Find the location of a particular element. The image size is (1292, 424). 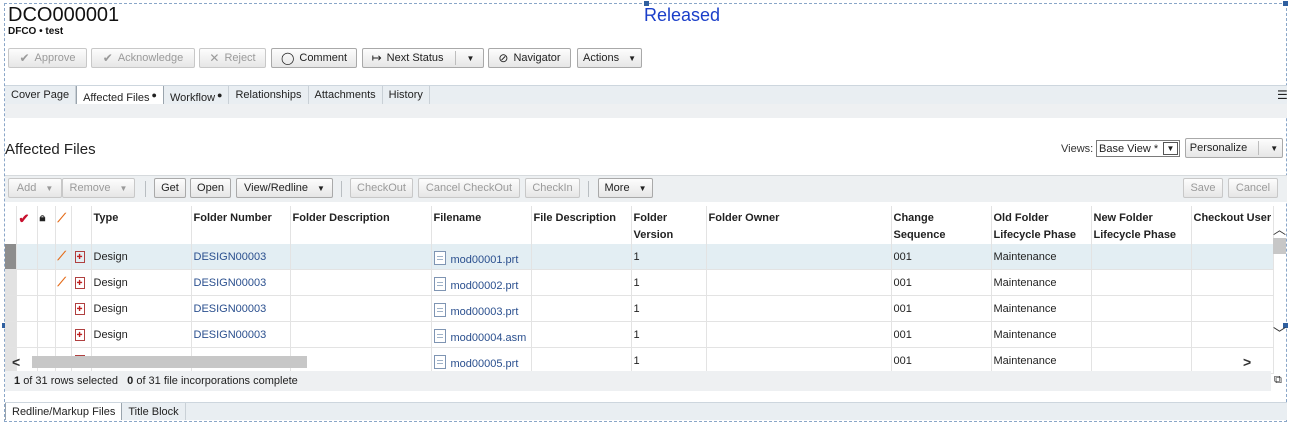

row-header-column is located at coordinates (11, 225).